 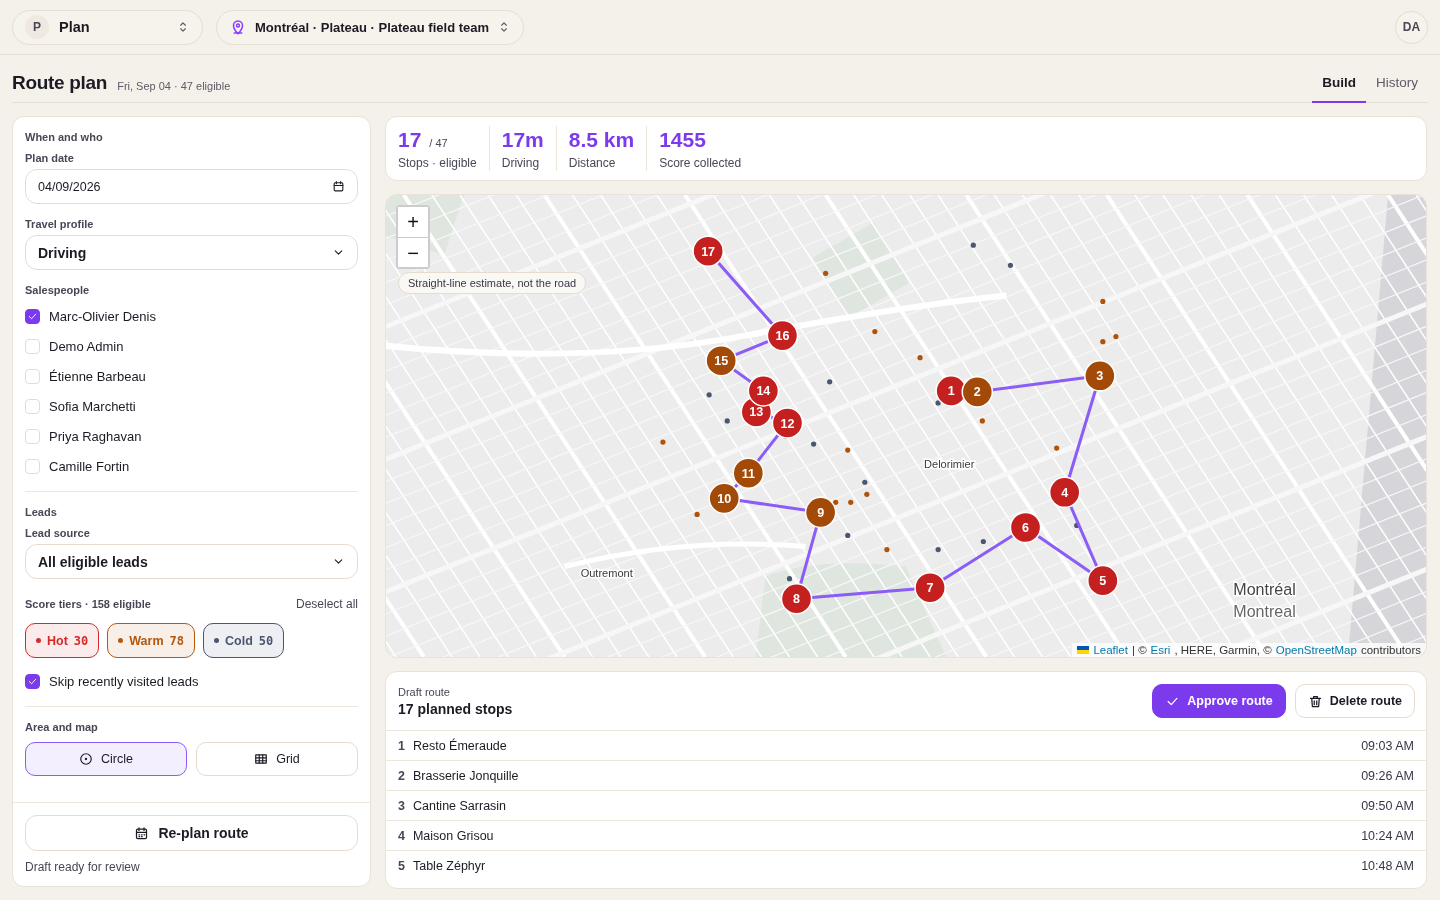 What do you see at coordinates (413, 252) in the screenshot?
I see `zoom-button: −` at bounding box center [413, 252].